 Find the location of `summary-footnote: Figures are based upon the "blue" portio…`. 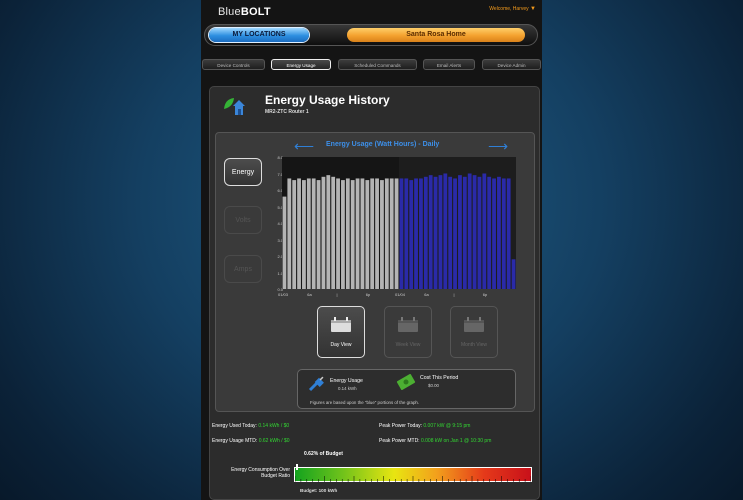

summary-footnote: Figures are based upon the "blue" portio… is located at coordinates (365, 402).